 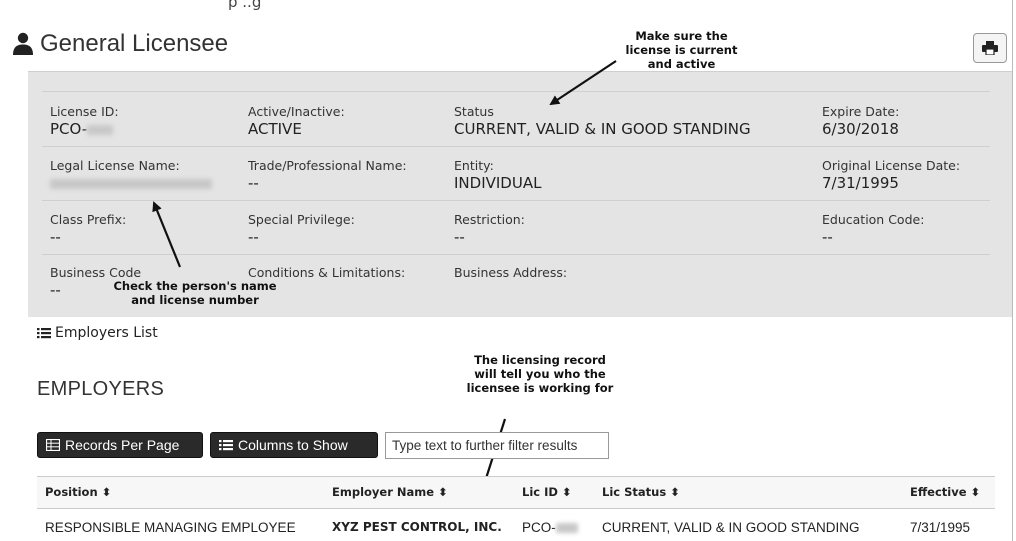 What do you see at coordinates (945, 492) in the screenshot?
I see `column-header-effective: Effective ⬍` at bounding box center [945, 492].